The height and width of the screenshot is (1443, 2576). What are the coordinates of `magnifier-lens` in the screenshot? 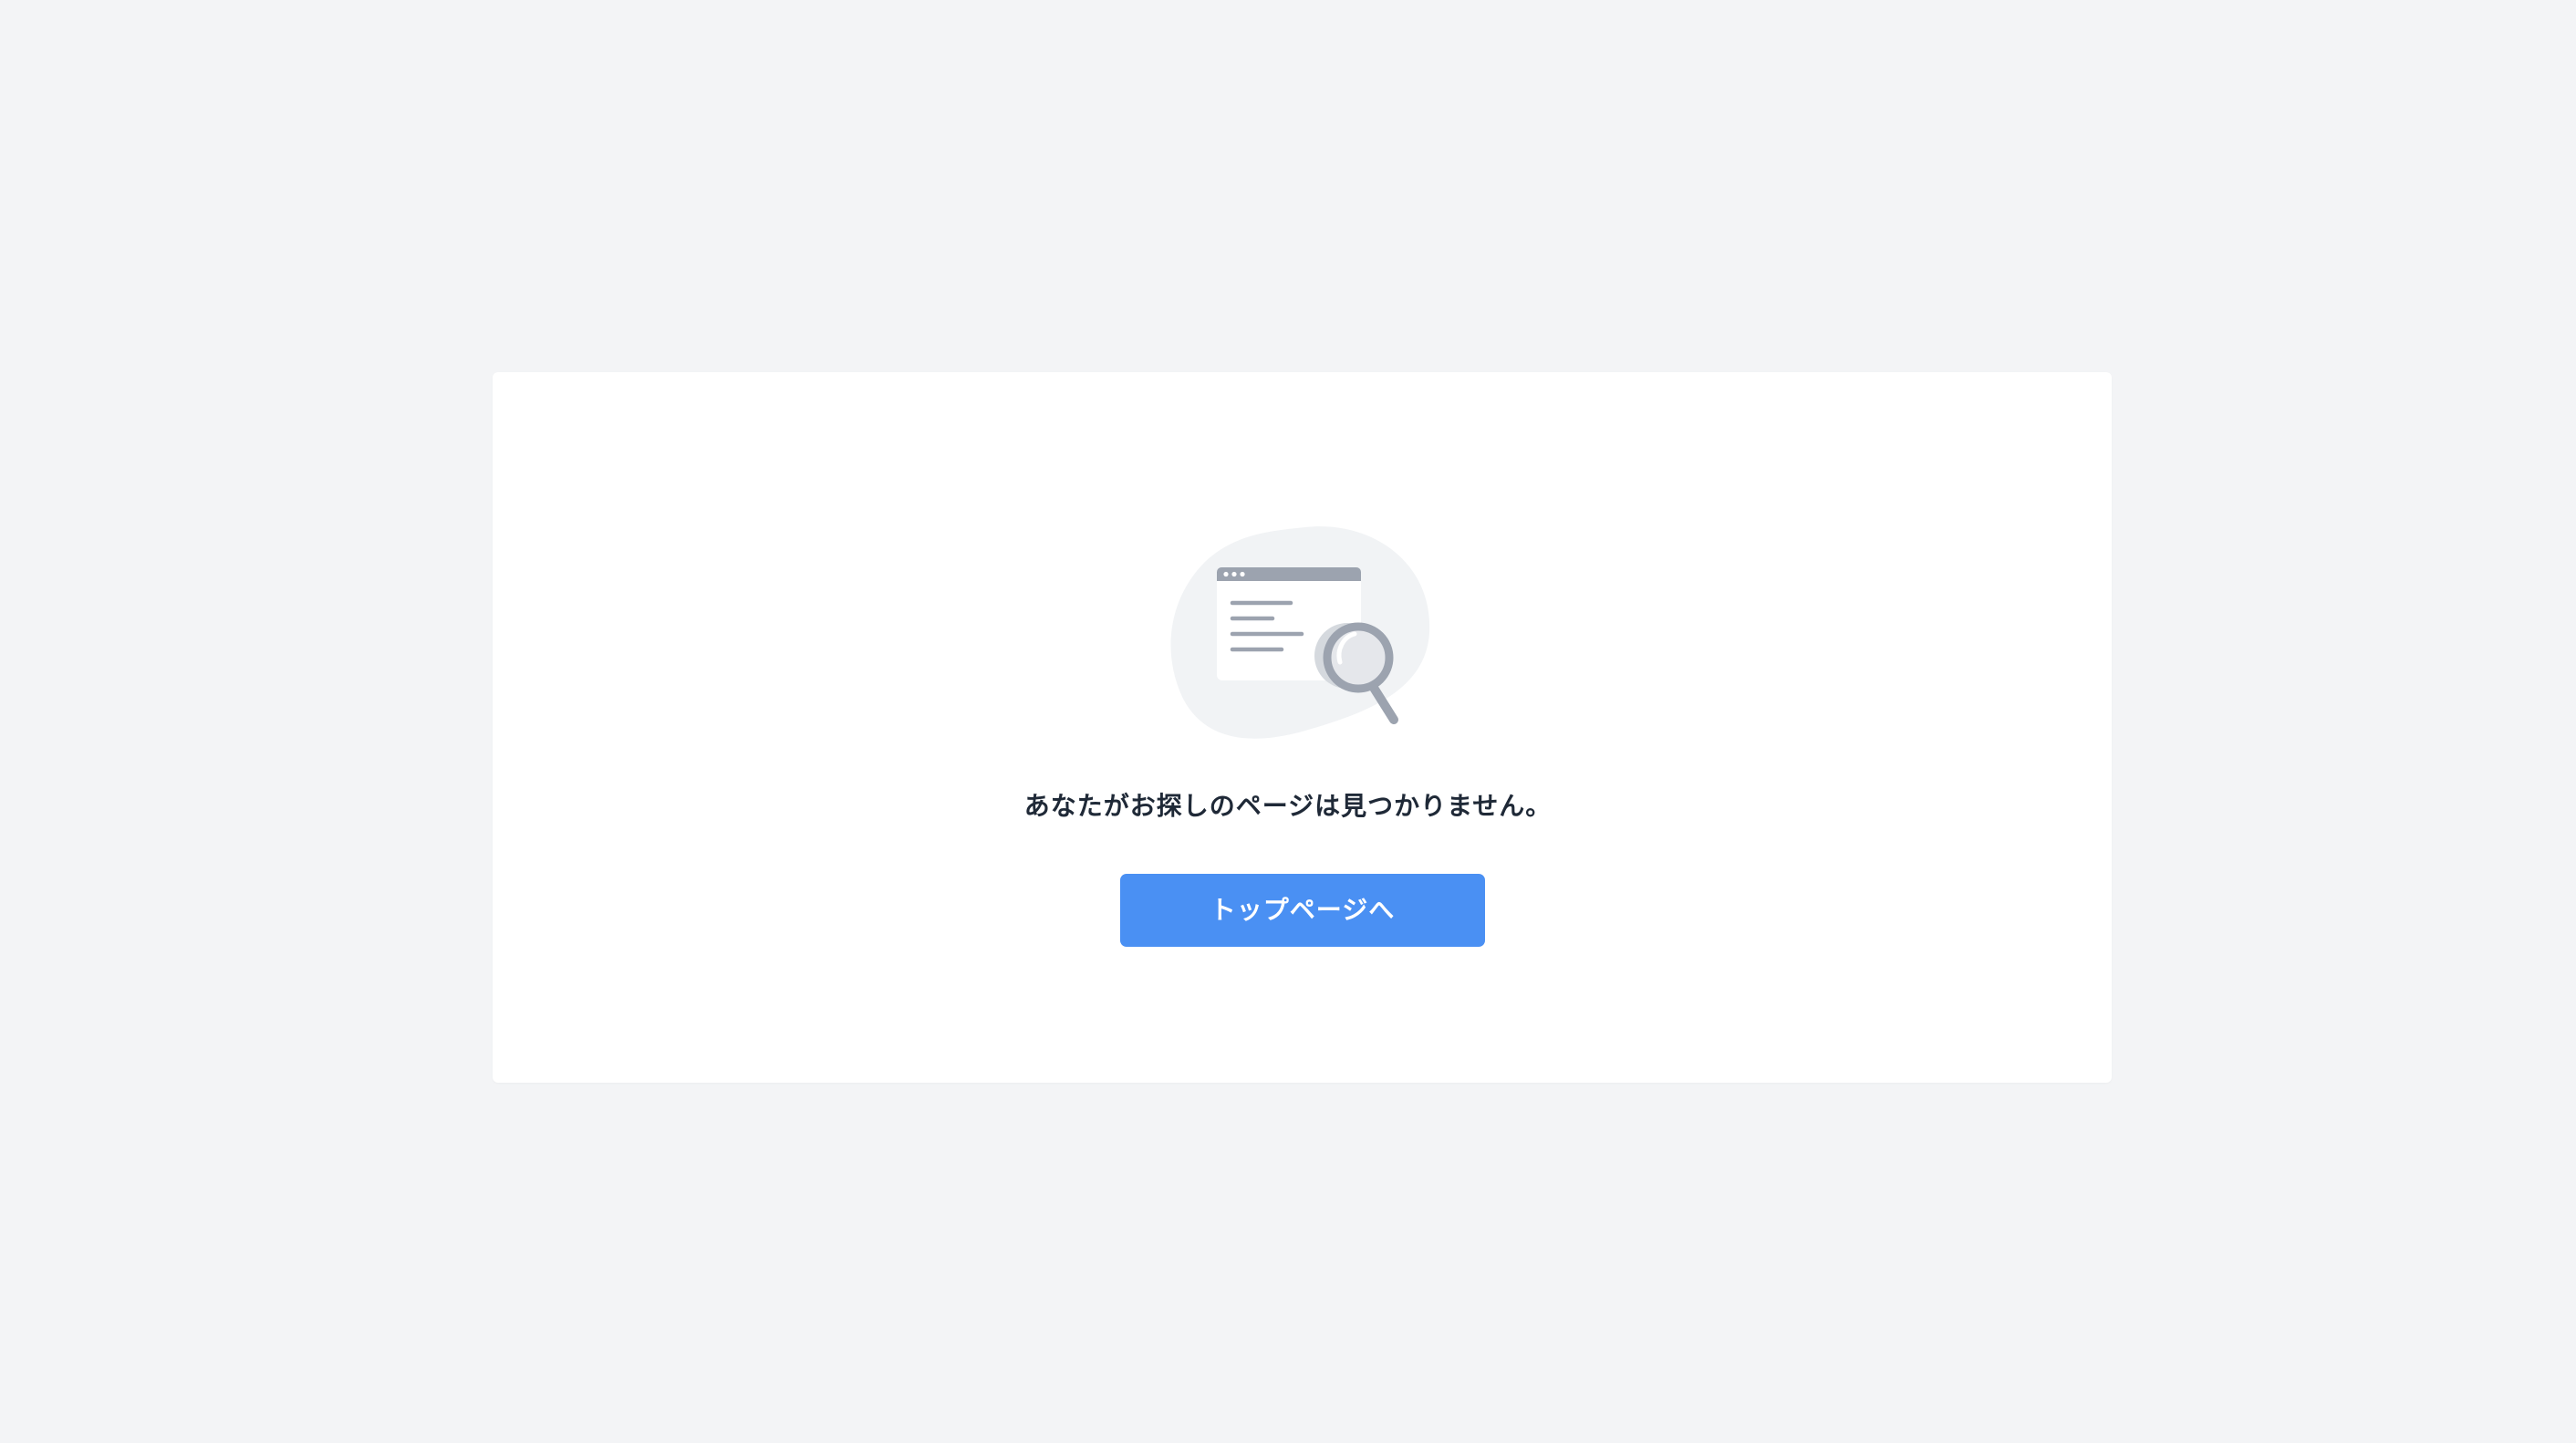 It's located at (1358, 657).